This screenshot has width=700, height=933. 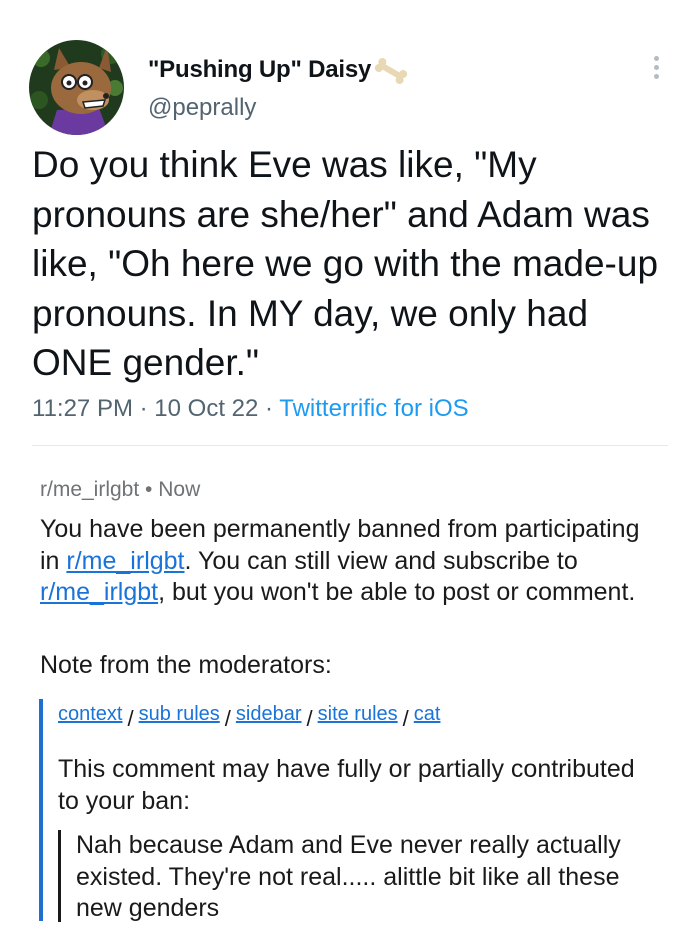 I want to click on moderator-links: context / sub rules / sidebar / site rules / cat, so click(x=249, y=715).